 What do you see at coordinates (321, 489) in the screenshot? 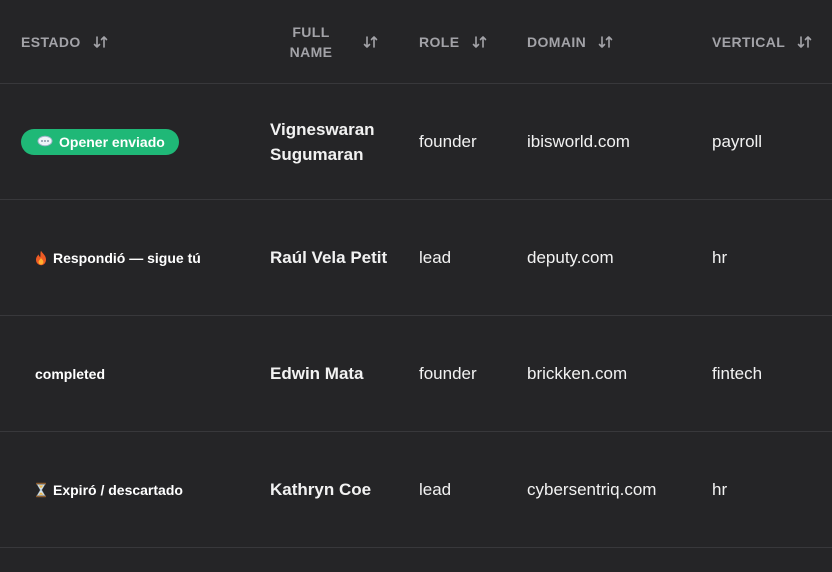
I see `full-name-cell: Kathryn Coe` at bounding box center [321, 489].